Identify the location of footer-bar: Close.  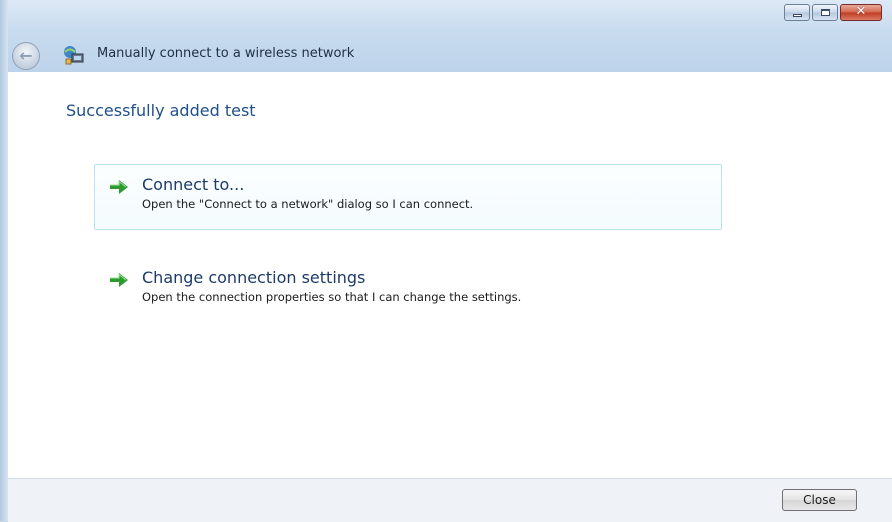
(450, 500).